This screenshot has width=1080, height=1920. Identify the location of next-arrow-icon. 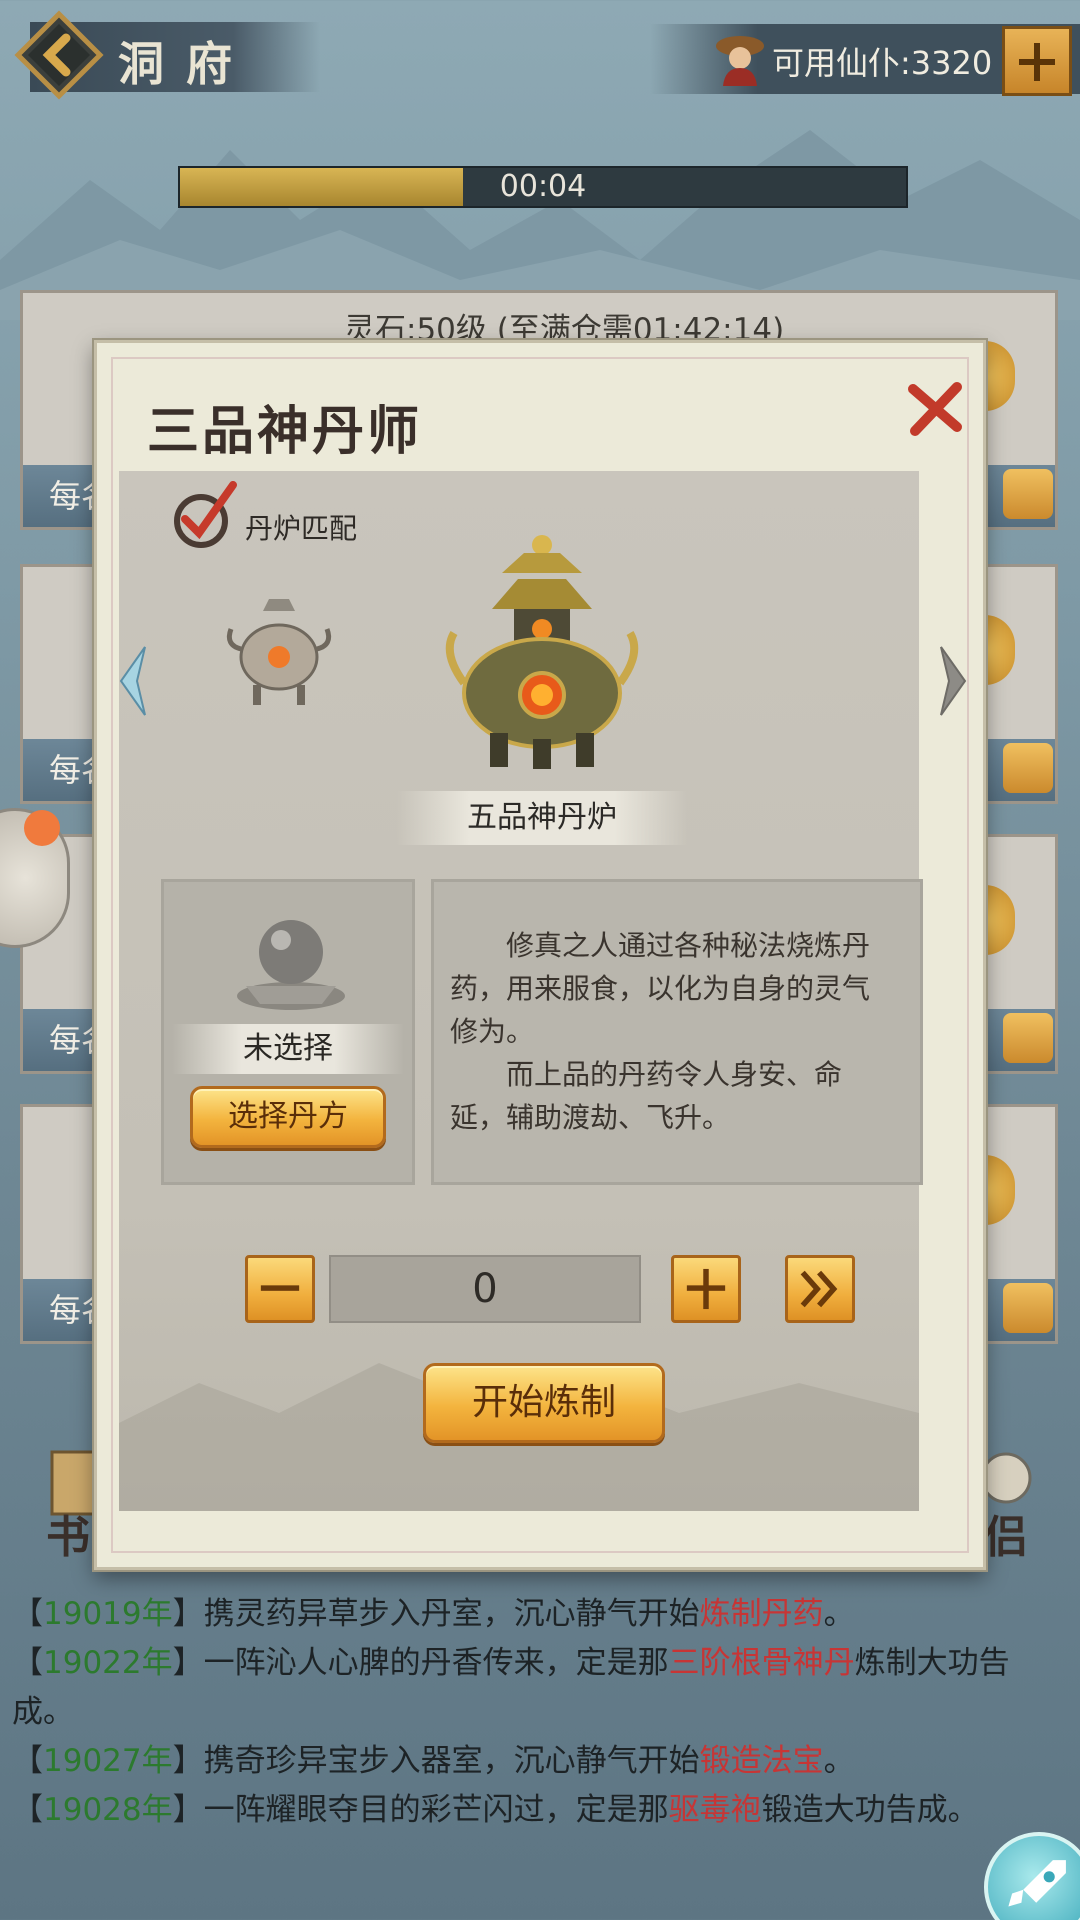
(953, 681).